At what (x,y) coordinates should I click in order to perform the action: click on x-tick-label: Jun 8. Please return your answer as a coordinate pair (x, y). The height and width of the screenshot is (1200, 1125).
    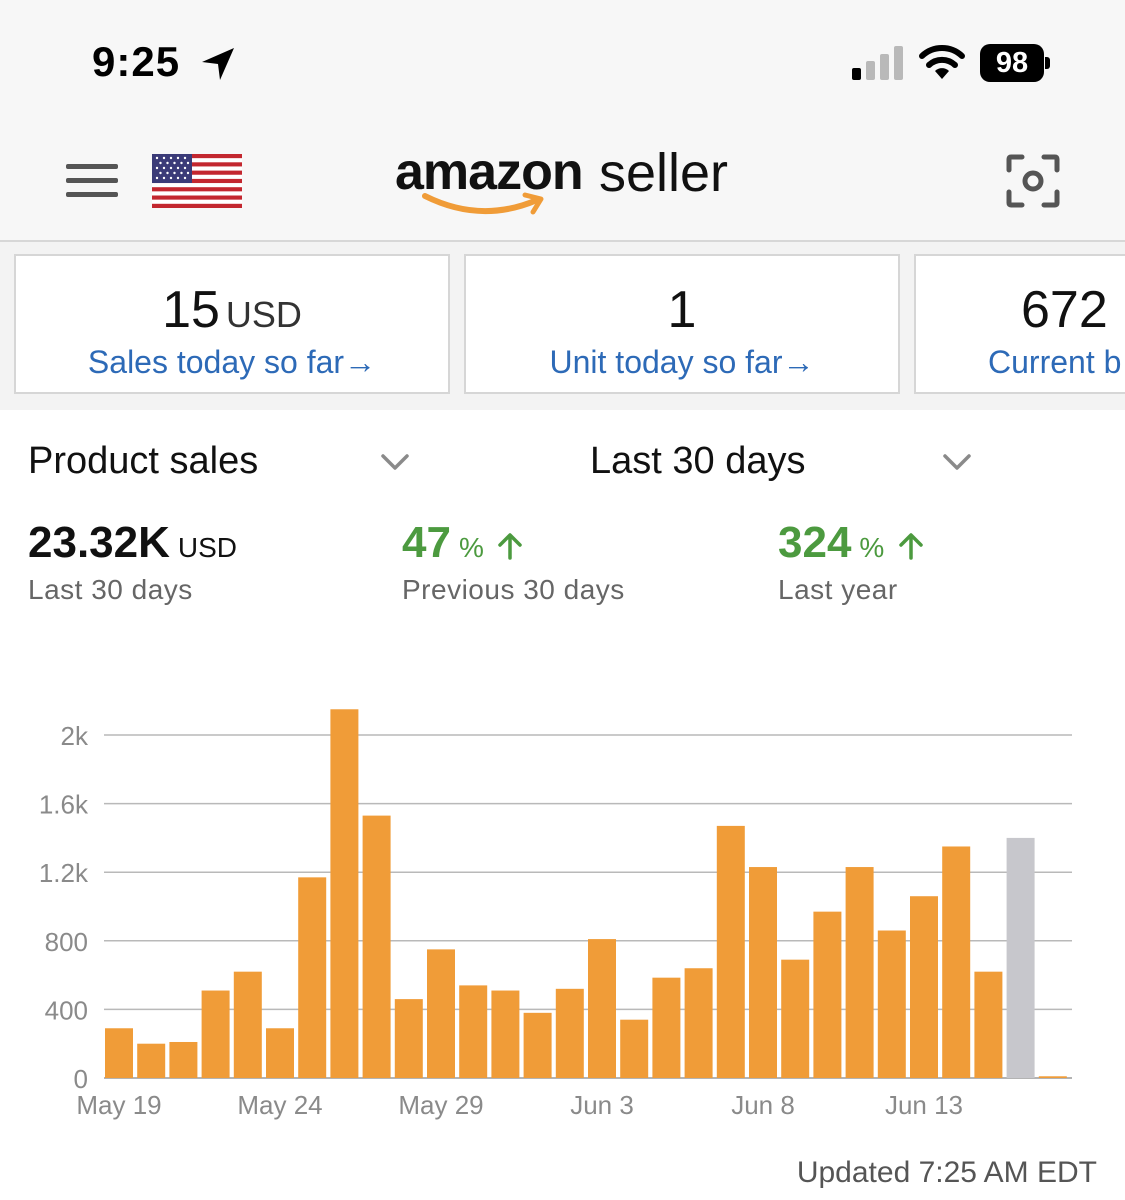
    Looking at the image, I should click on (763, 1105).